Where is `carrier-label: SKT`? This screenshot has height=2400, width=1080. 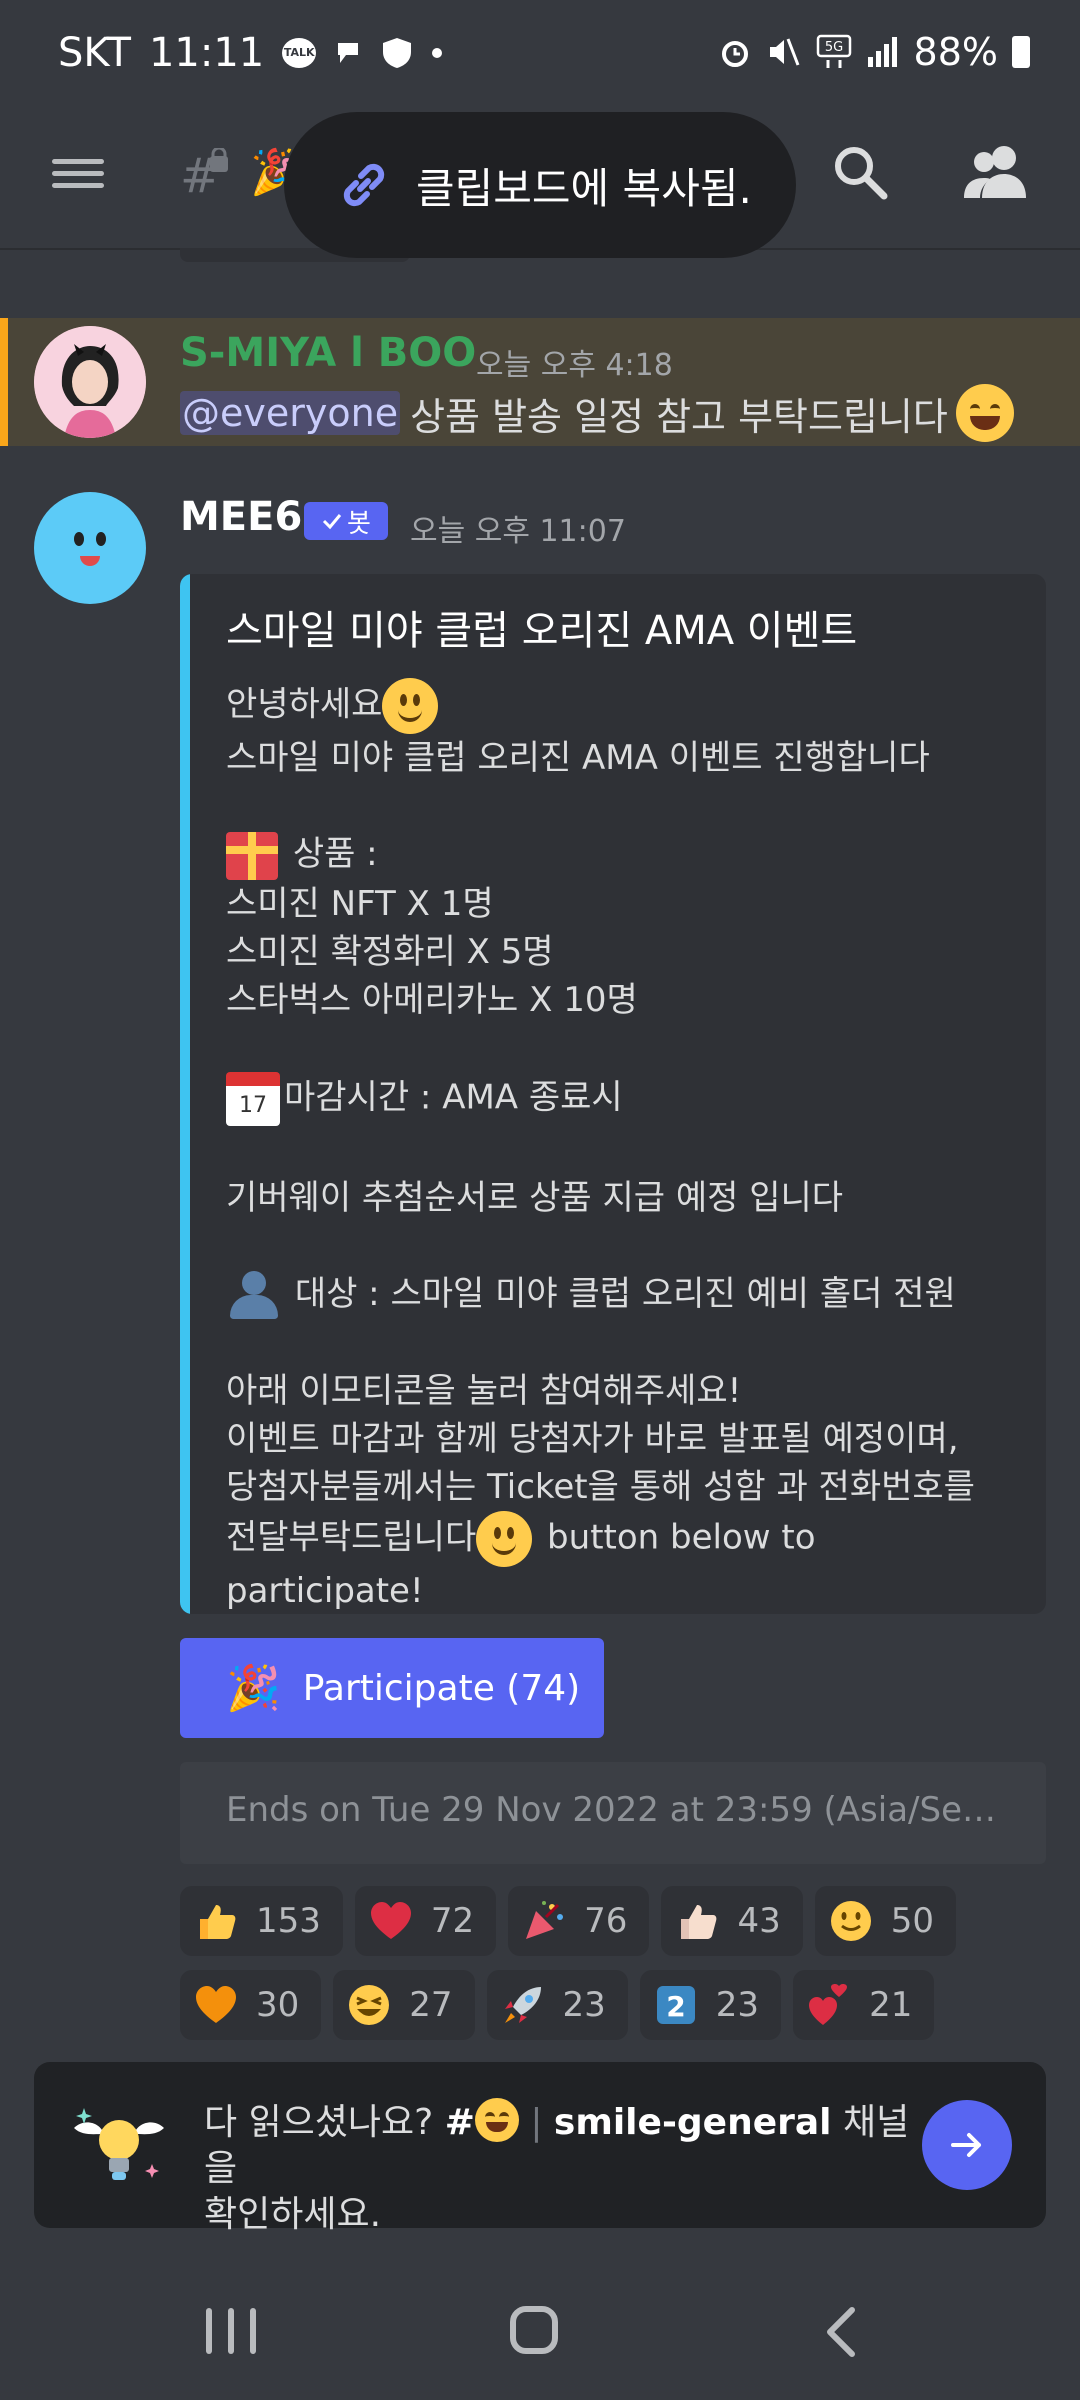
carrier-label: SKT is located at coordinates (94, 53).